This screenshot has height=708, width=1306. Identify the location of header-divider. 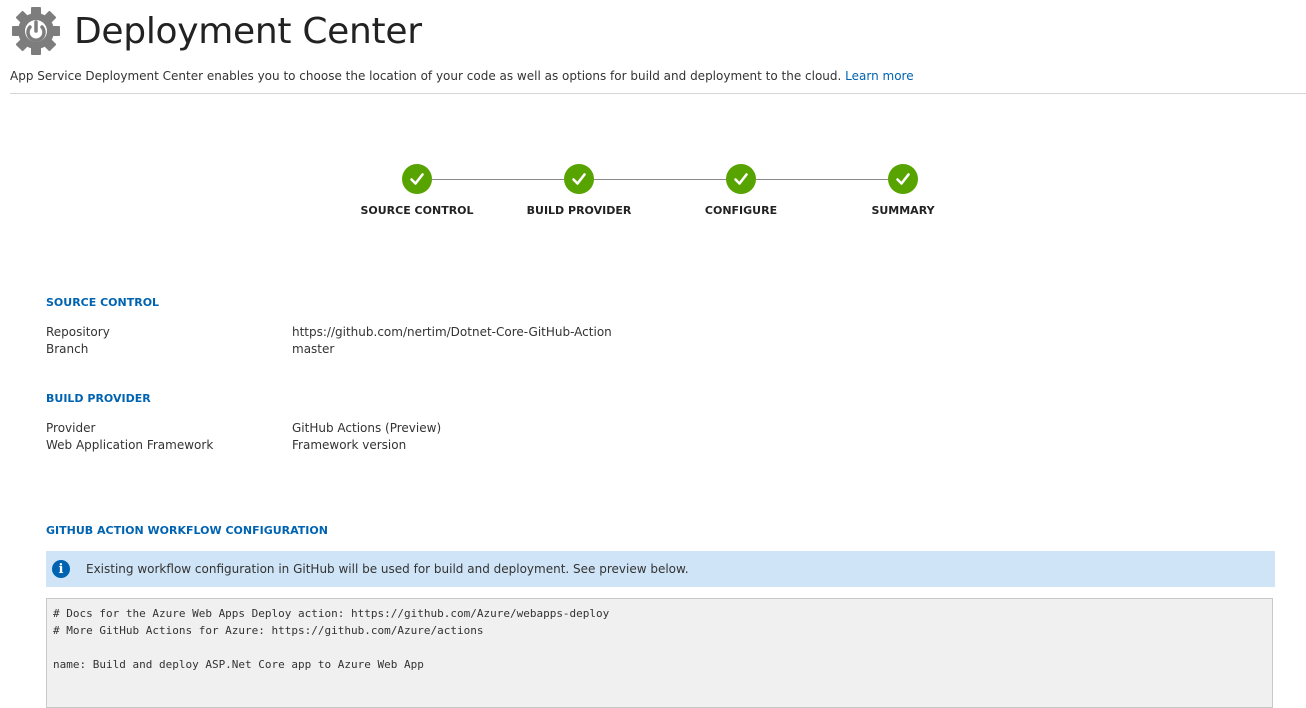
(658, 93).